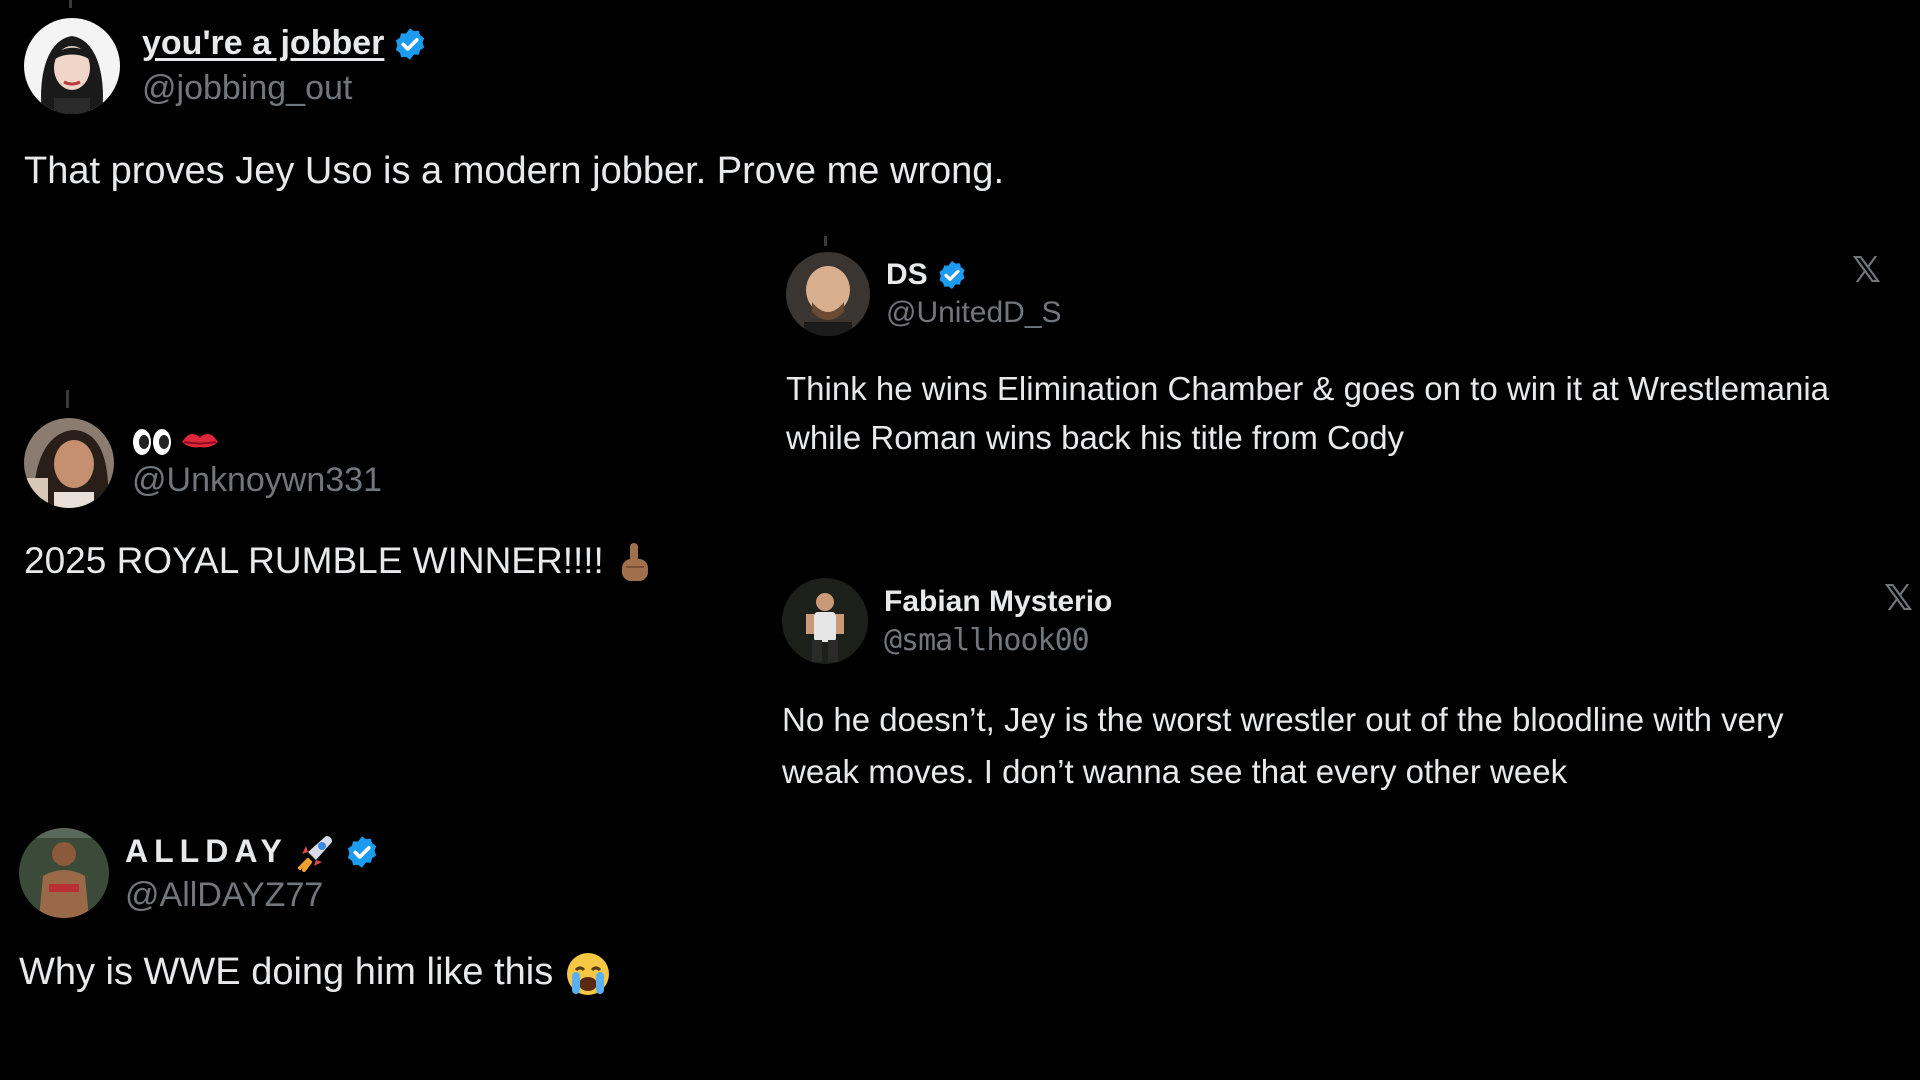 The width and height of the screenshot is (1920, 1080). What do you see at coordinates (263, 43) in the screenshot?
I see `display-name: you're a jobber` at bounding box center [263, 43].